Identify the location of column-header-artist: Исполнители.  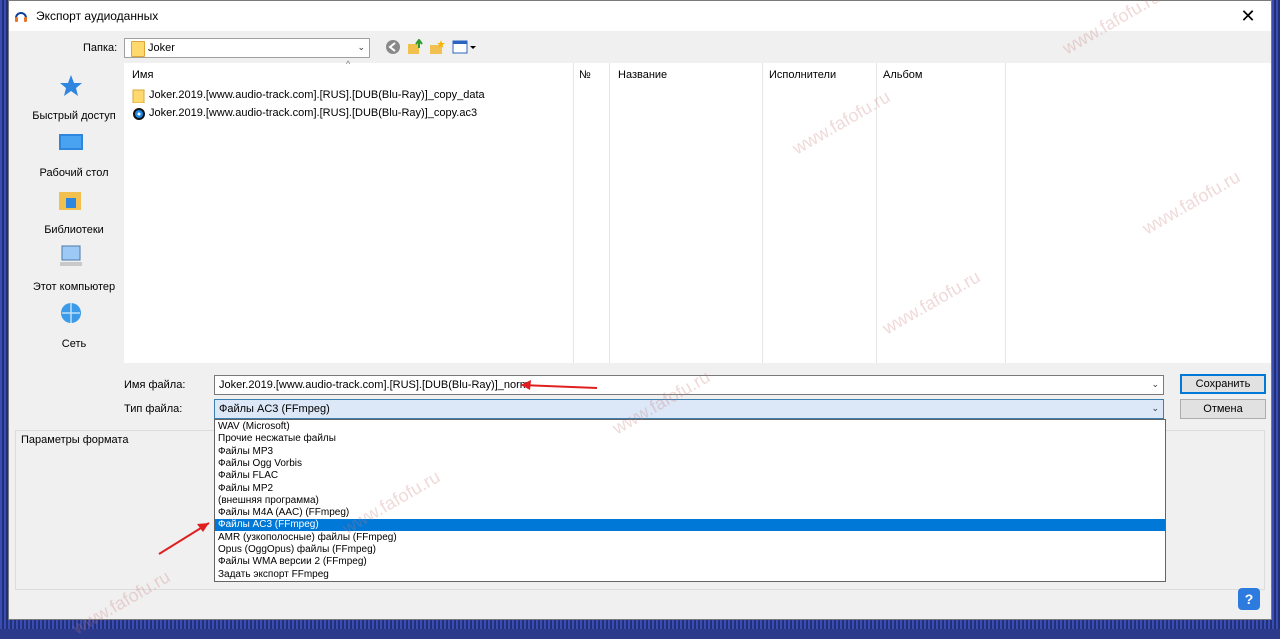
(802, 75).